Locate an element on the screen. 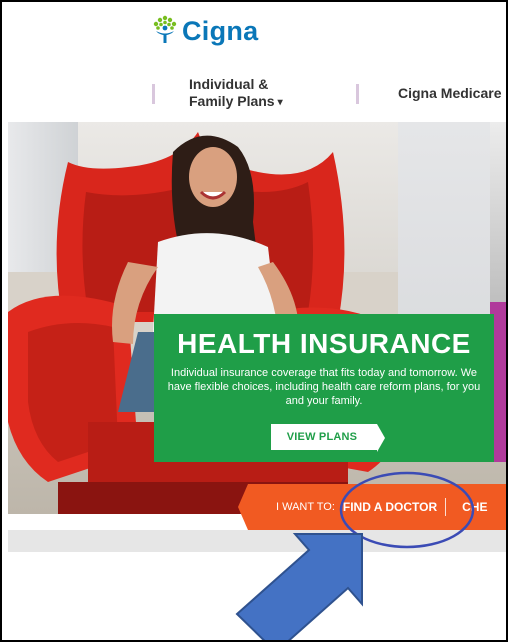 This screenshot has height=642, width=508. nav-item-label: Cigna Medicare is located at coordinates (450, 93).